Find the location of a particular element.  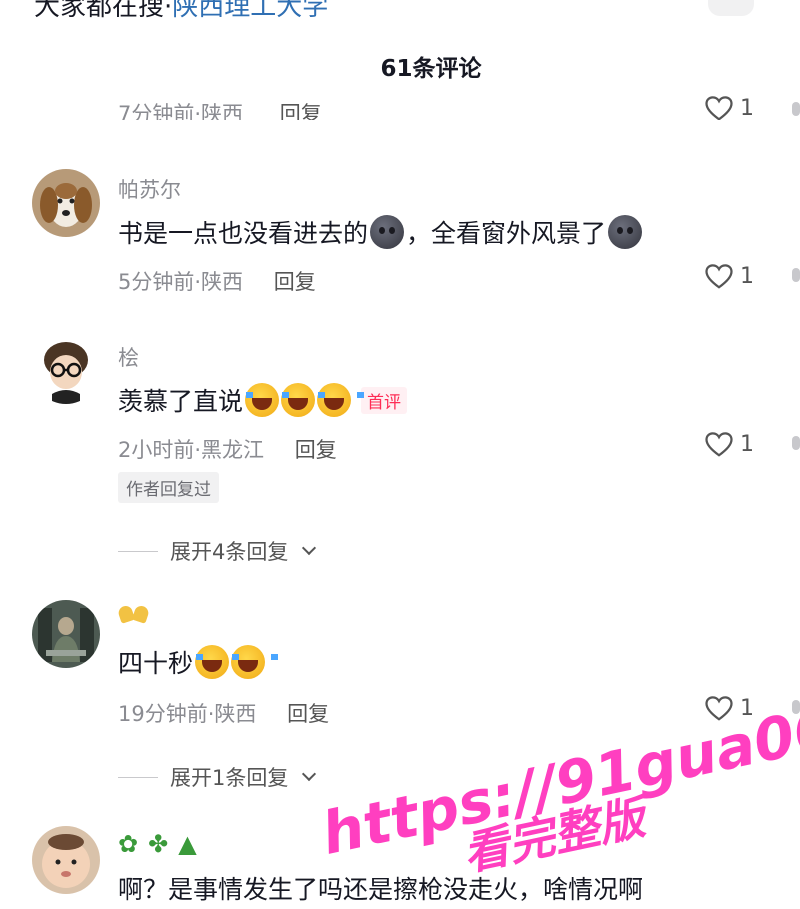

comment-count-title: 61条评论 is located at coordinates (431, 69).